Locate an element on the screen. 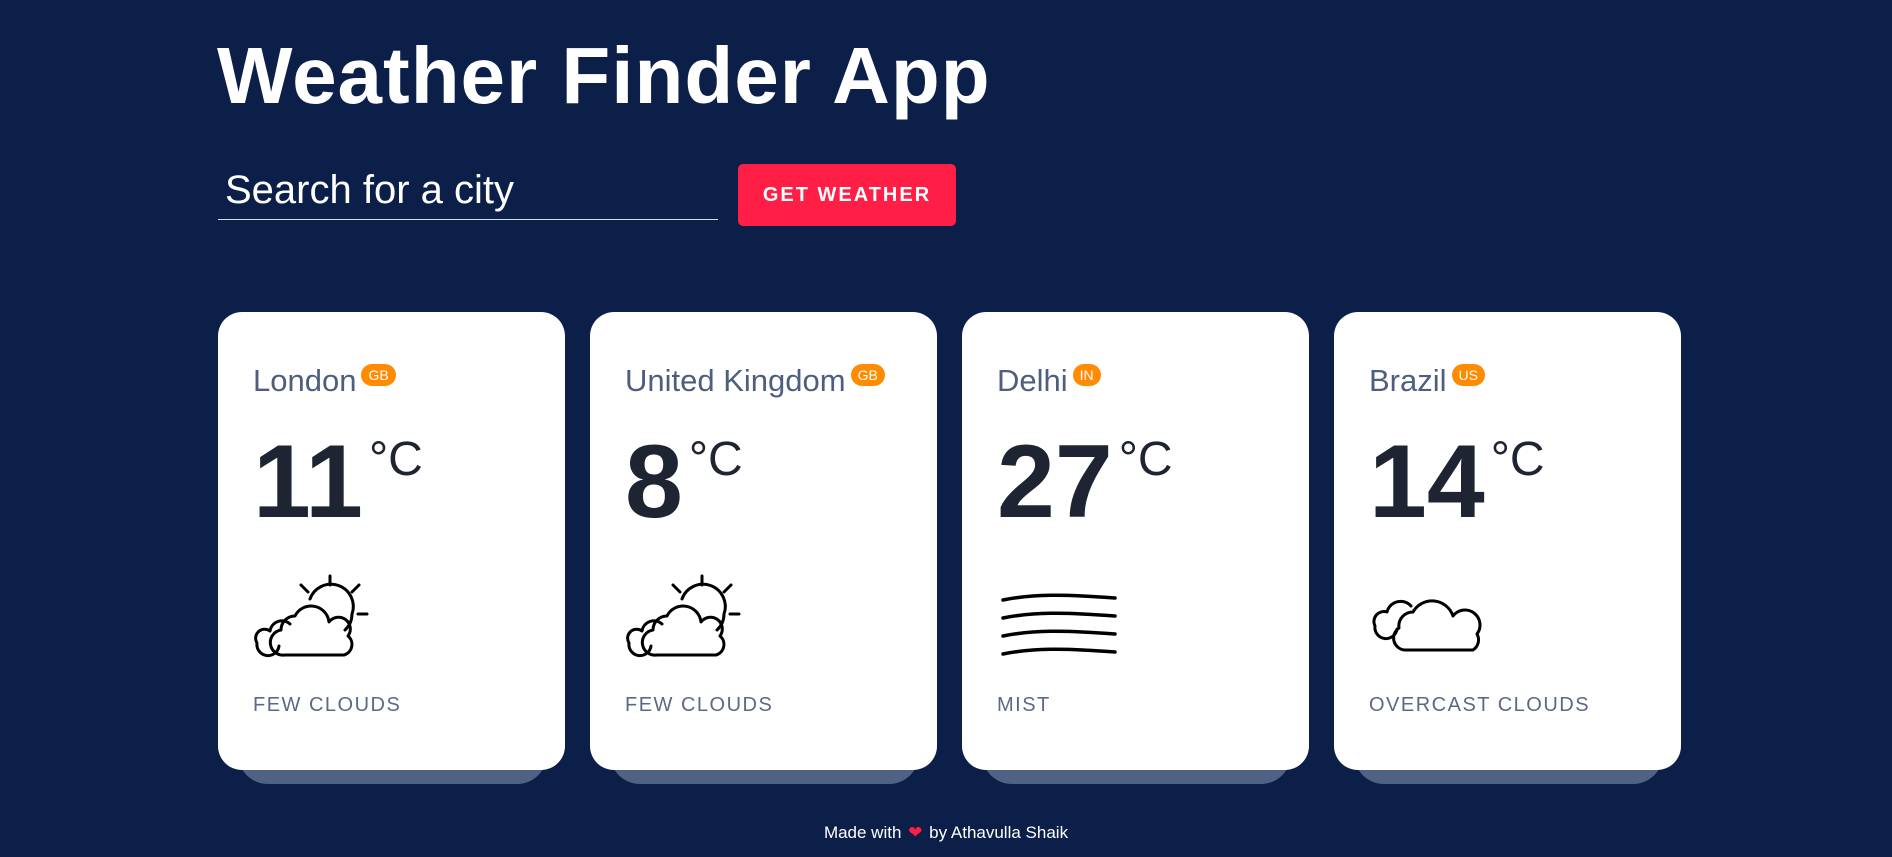 The height and width of the screenshot is (857, 1892). weather-card: London GB 11 °C FEW CLOUDS is located at coordinates (391, 541).